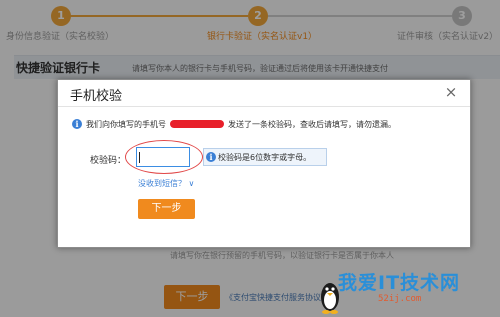  I want to click on dialog-header: 手机校验 ×, so click(264, 93).